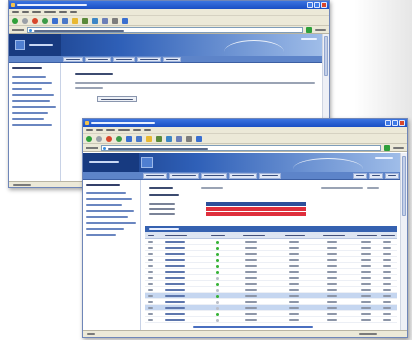 Image resolution: width=412 pixels, height=340 pixels. What do you see at coordinates (271, 320) in the screenshot?
I see `table-row` at bounding box center [271, 320].